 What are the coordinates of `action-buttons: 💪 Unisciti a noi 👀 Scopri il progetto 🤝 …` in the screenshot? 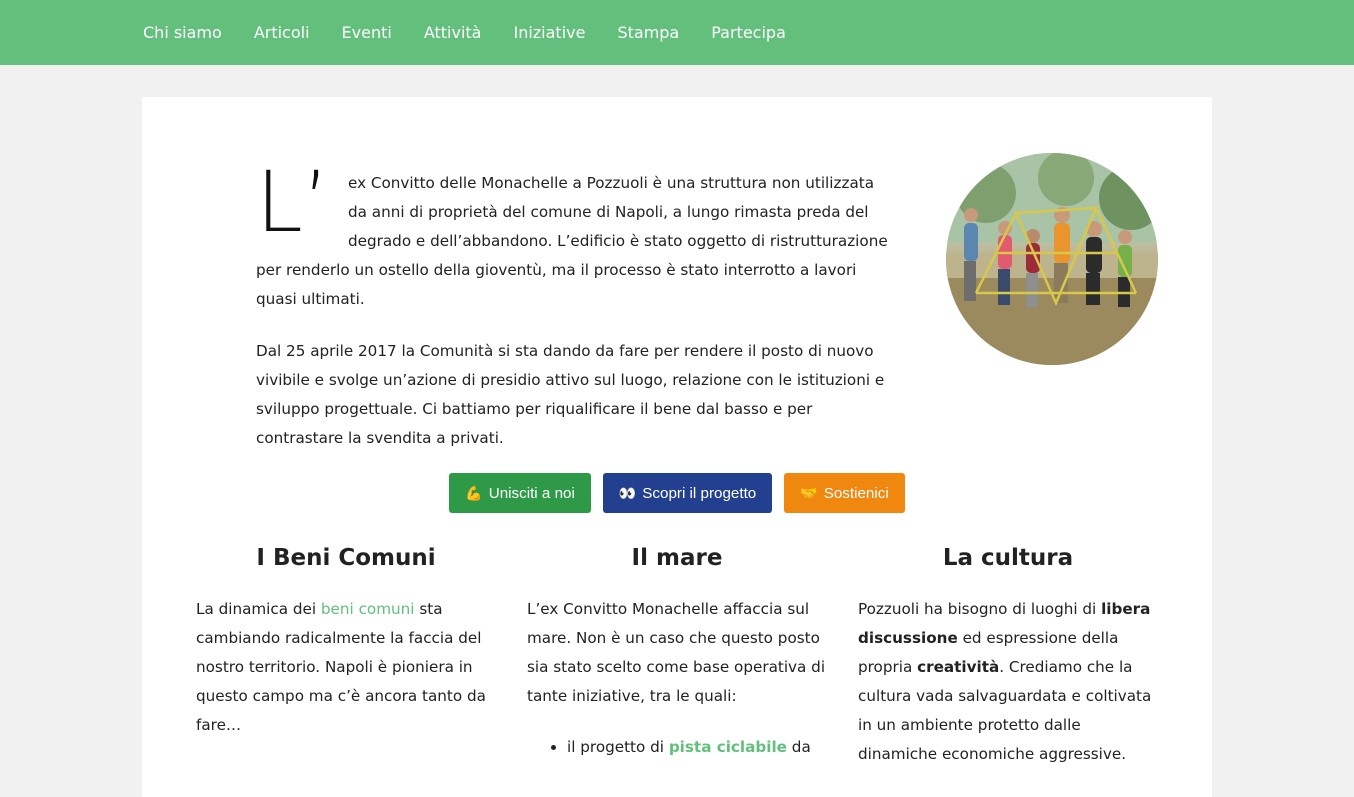 It's located at (677, 493).